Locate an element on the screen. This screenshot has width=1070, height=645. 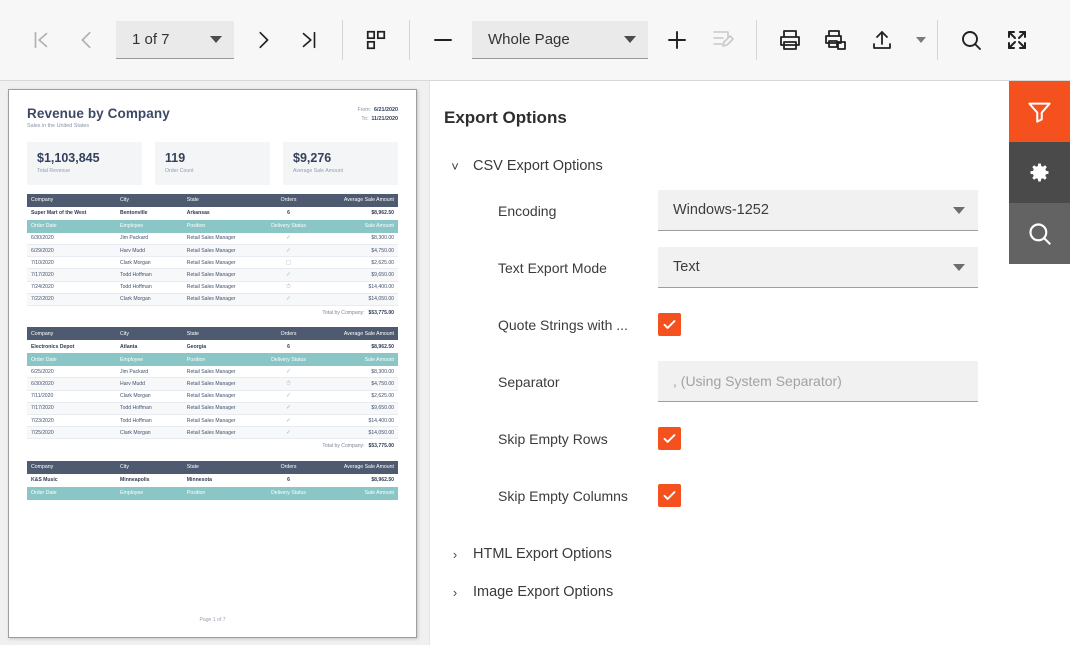
row-skip-empty-columns: Skip Empty Columns is located at coordinates (711, 495).